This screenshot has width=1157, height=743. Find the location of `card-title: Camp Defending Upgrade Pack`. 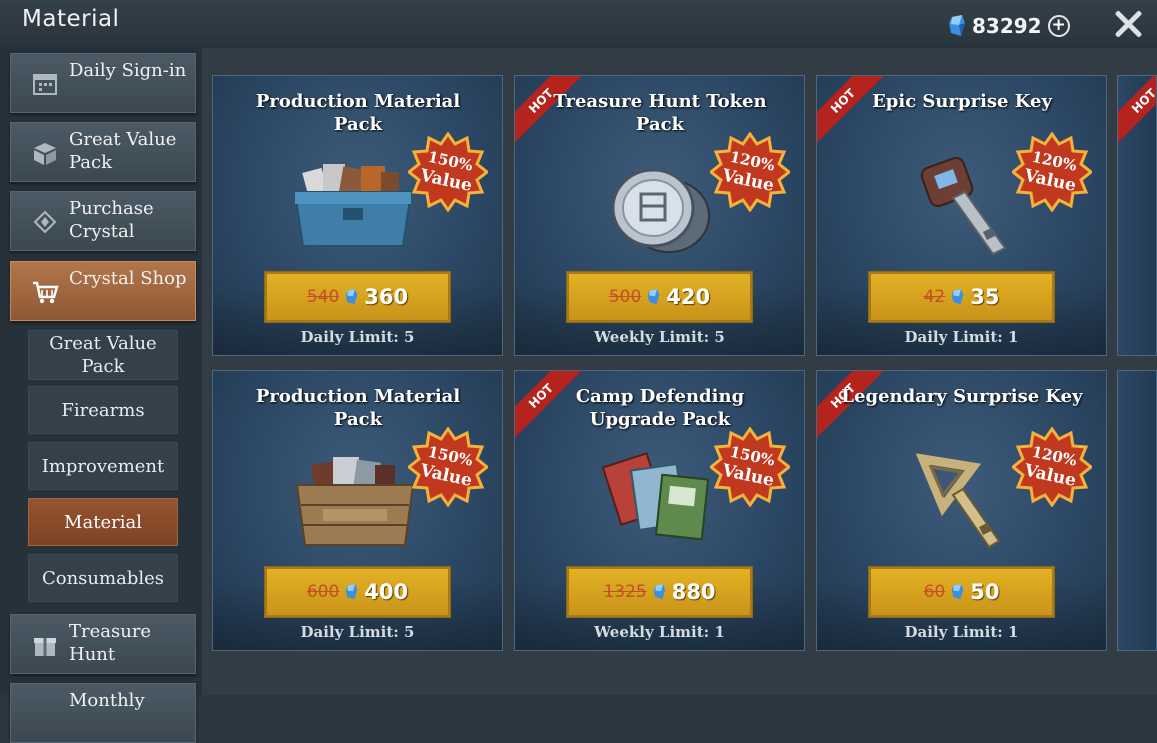

card-title: Camp Defending Upgrade Pack is located at coordinates (660, 408).